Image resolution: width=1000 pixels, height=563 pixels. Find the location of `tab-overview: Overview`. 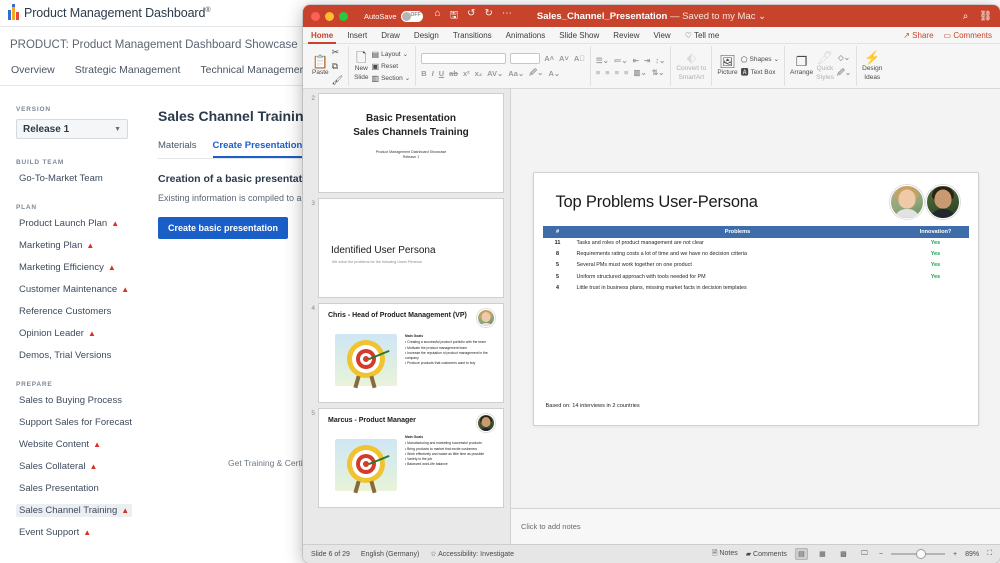

tab-overview: Overview is located at coordinates (33, 73).